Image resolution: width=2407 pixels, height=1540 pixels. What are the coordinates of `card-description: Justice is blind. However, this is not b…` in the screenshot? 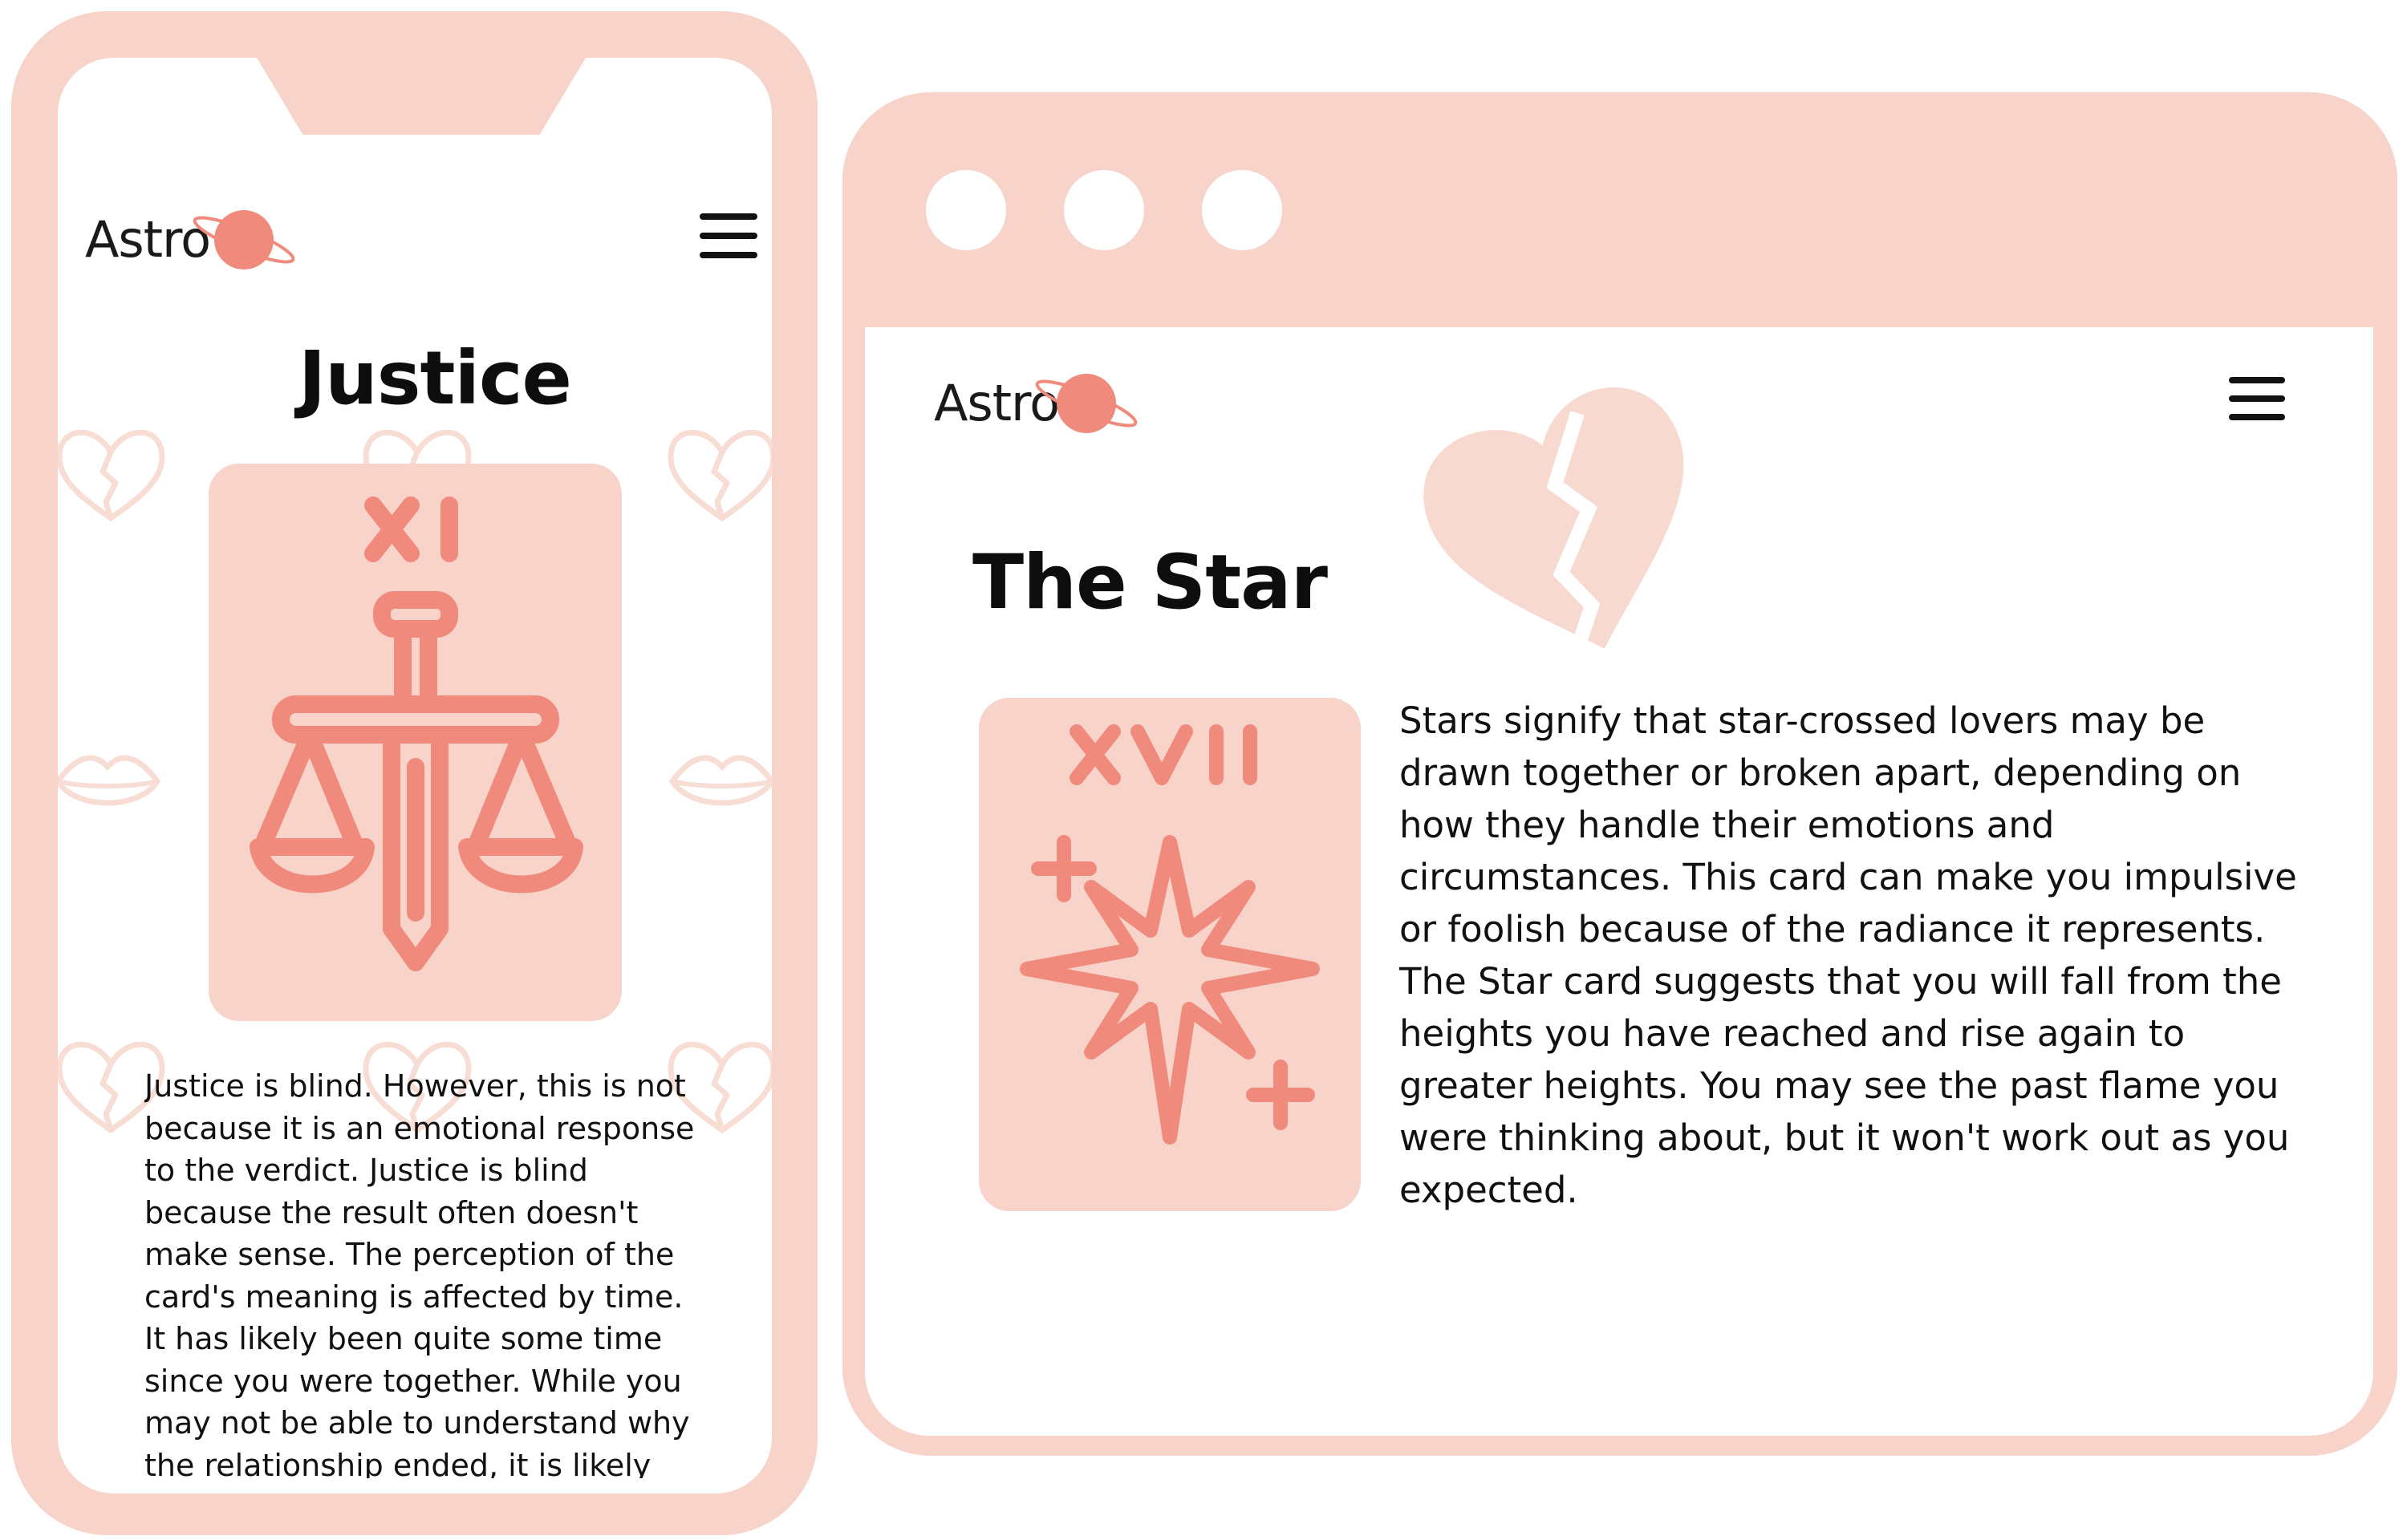 It's located at (420, 1273).